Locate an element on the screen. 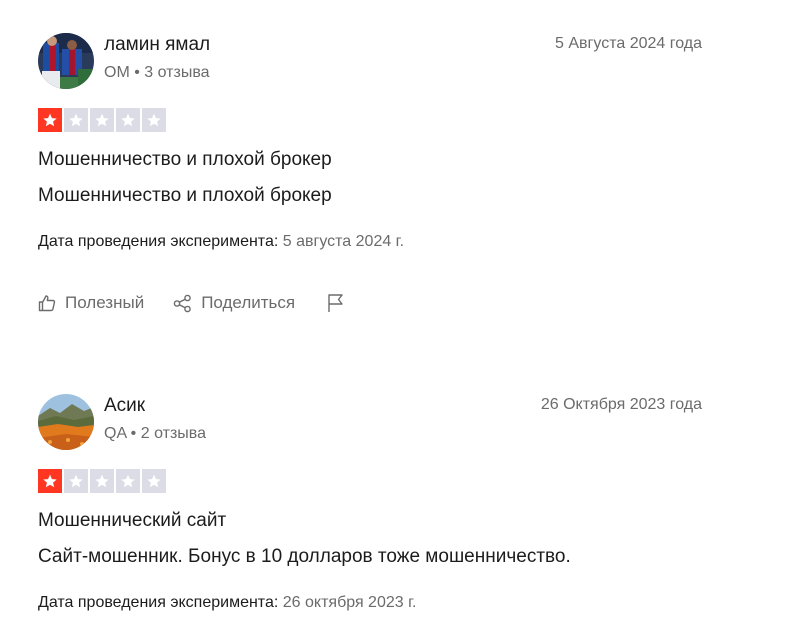  reviewer-meta: OM • 3 отзыва is located at coordinates (157, 73).